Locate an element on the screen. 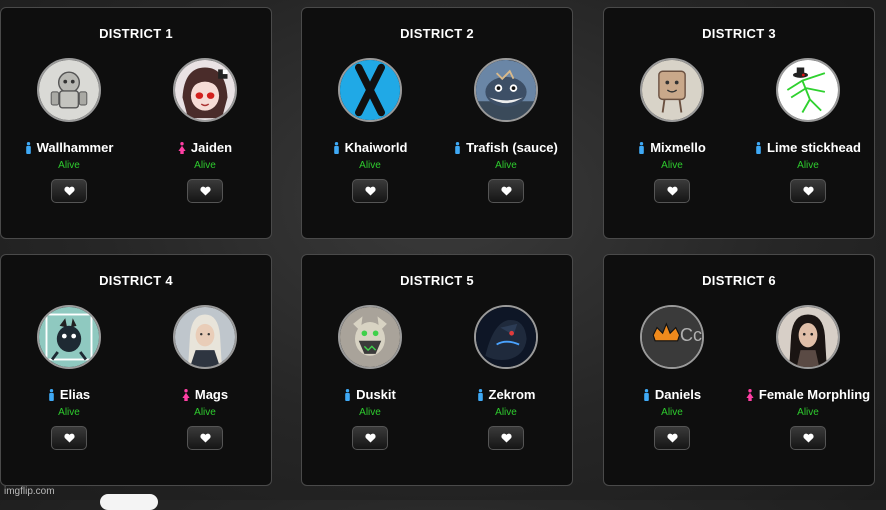  woman-avatar is located at coordinates (205, 337).